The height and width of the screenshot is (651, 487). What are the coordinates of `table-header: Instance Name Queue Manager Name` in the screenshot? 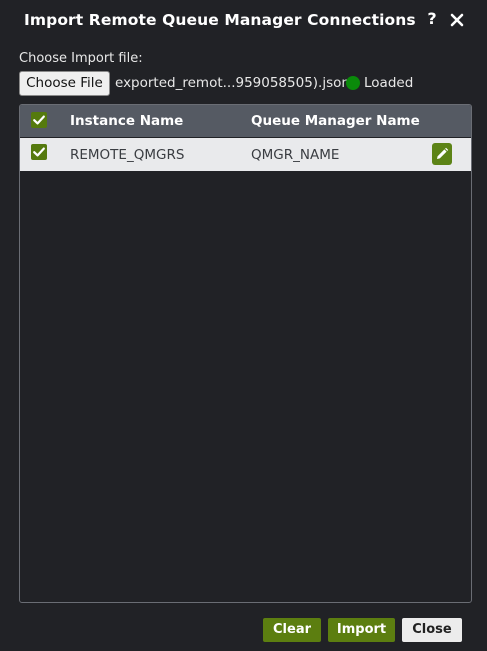 It's located at (245, 121).